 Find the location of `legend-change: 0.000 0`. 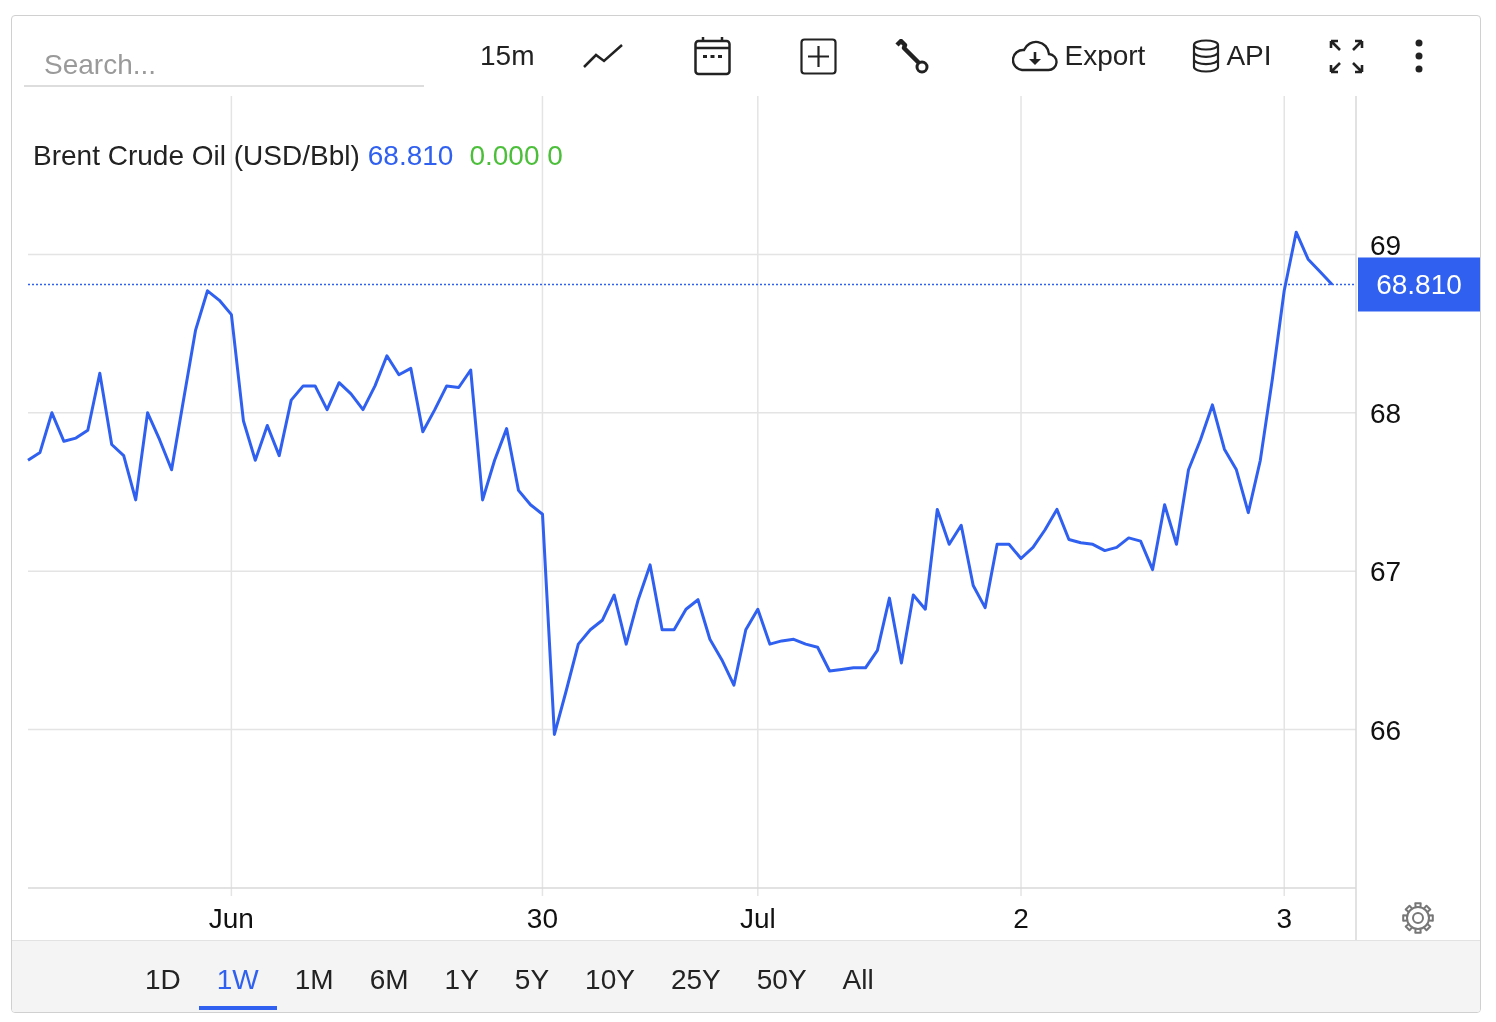

legend-change: 0.000 0 is located at coordinates (516, 156).